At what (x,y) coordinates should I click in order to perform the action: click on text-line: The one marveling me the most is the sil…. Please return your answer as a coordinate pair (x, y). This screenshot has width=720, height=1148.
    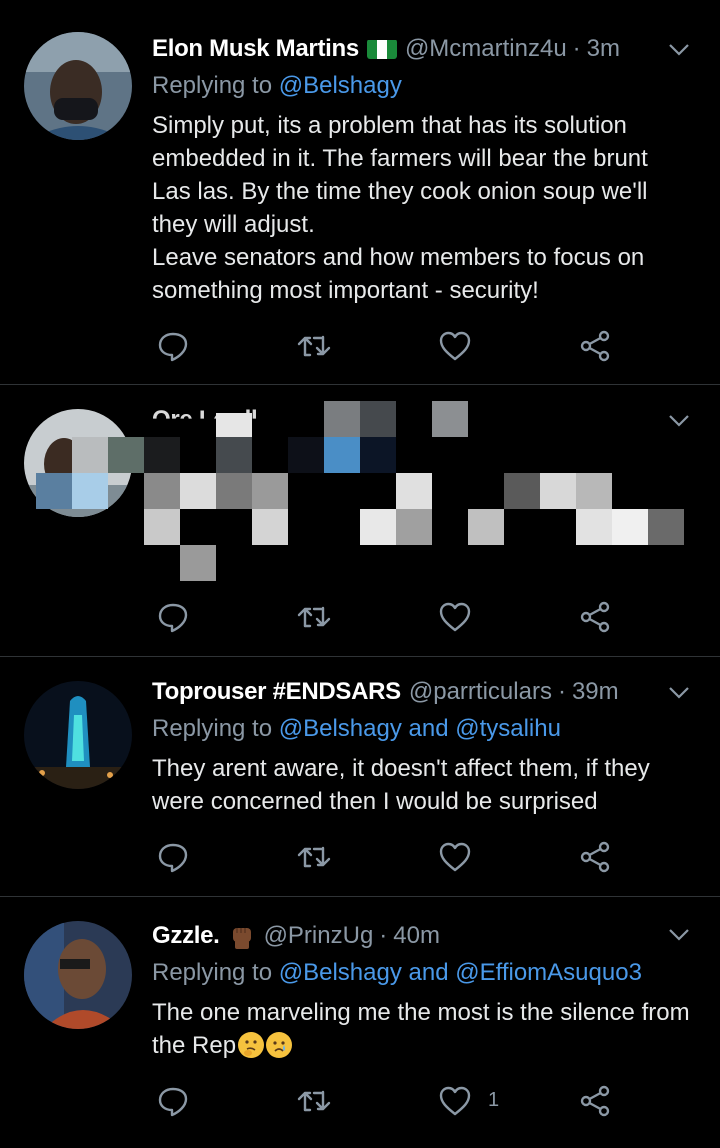
    Looking at the image, I should click on (421, 1029).